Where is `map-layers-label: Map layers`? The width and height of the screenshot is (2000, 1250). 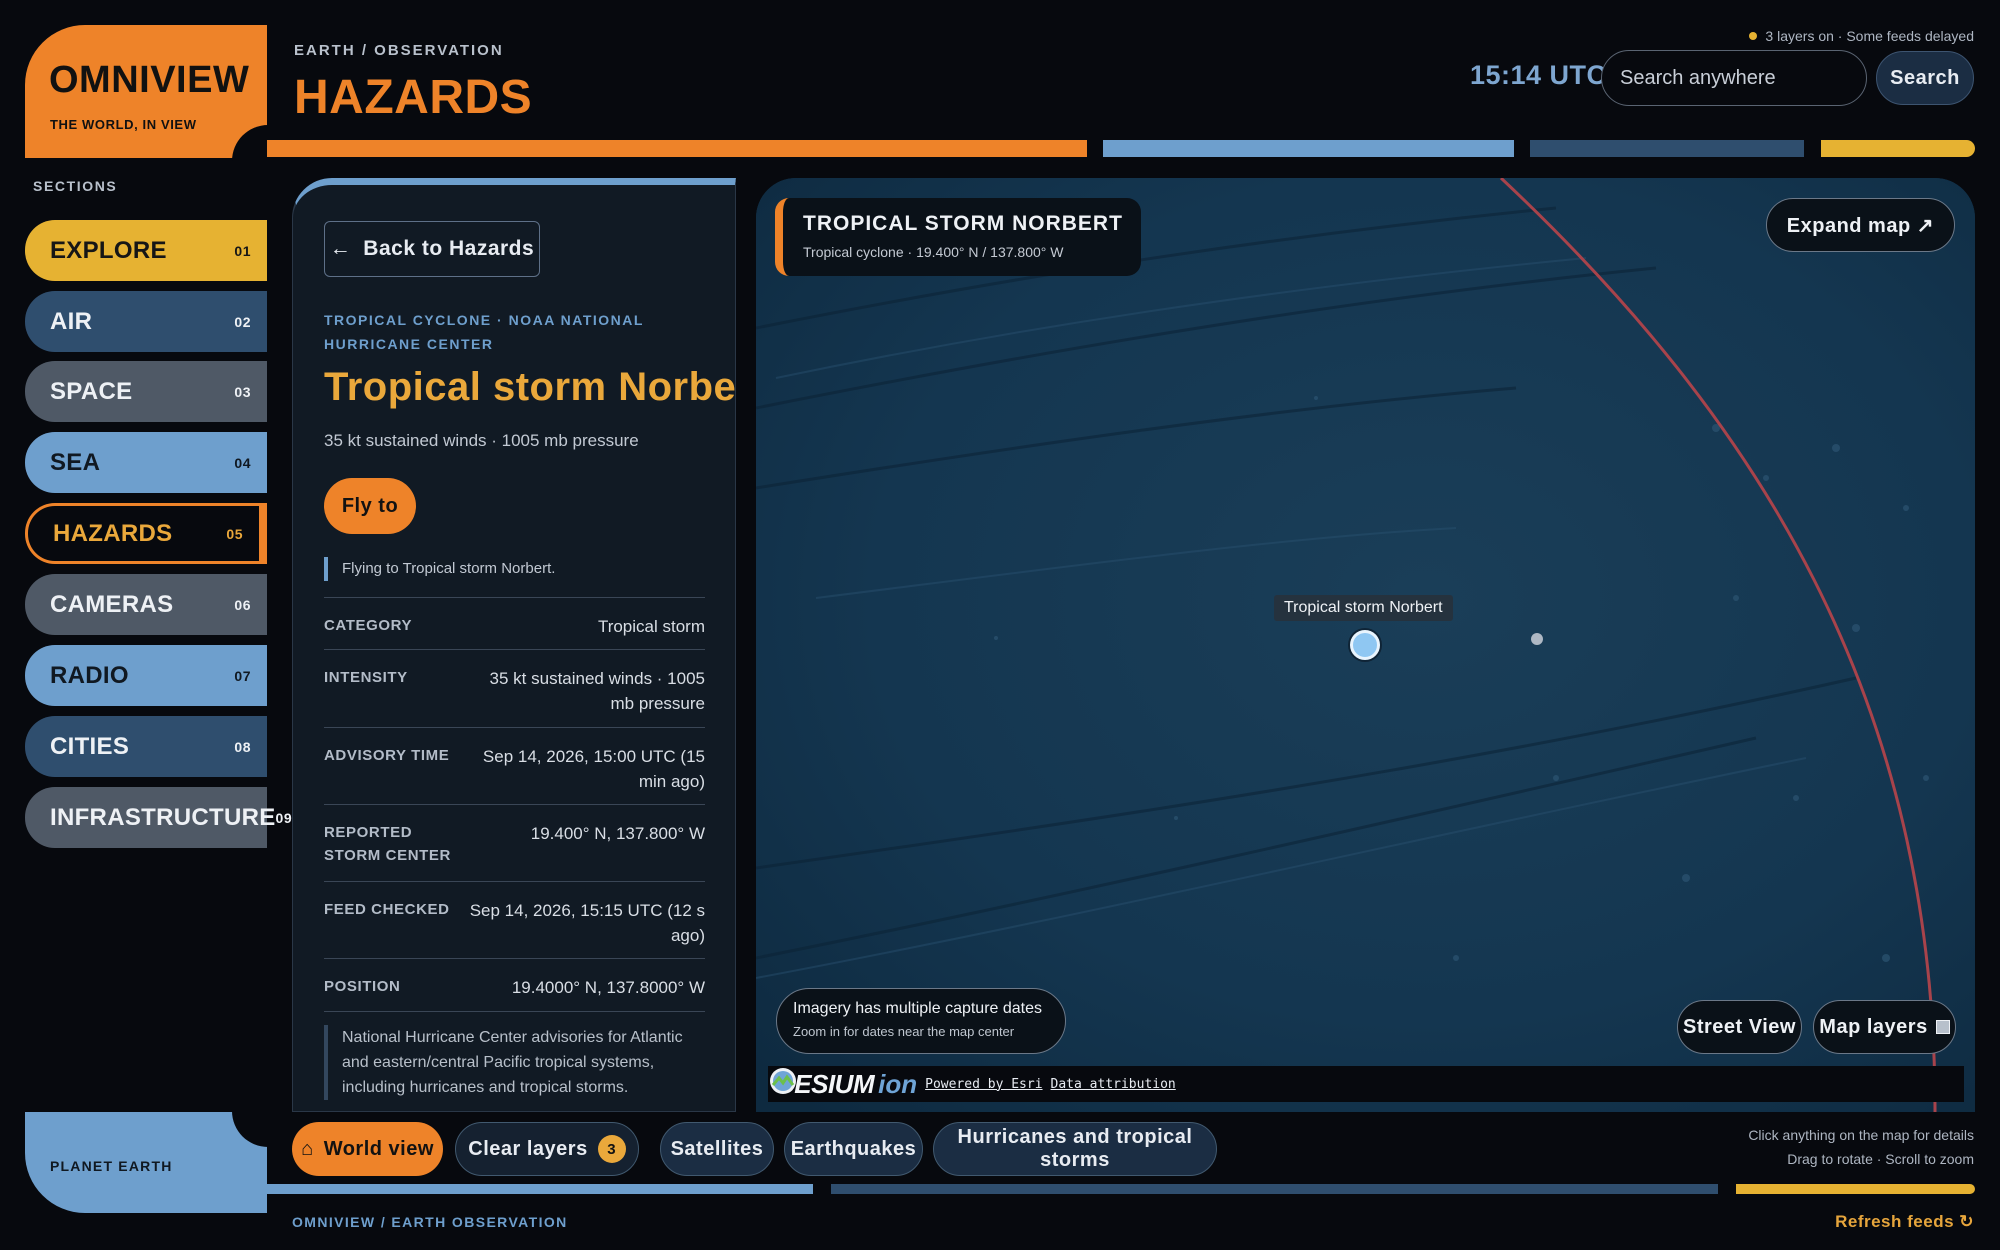 map-layers-label: Map layers is located at coordinates (1873, 1026).